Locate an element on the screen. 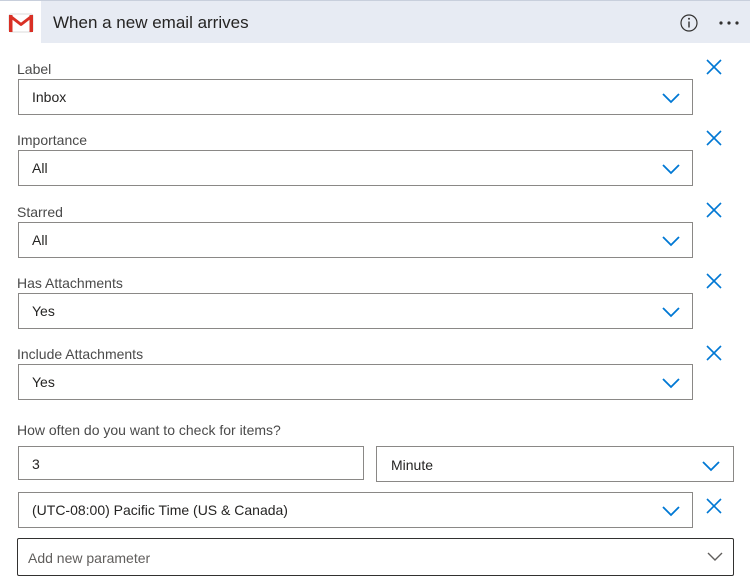 This screenshot has height=582, width=750. interval-count-value: 3 is located at coordinates (36, 464).